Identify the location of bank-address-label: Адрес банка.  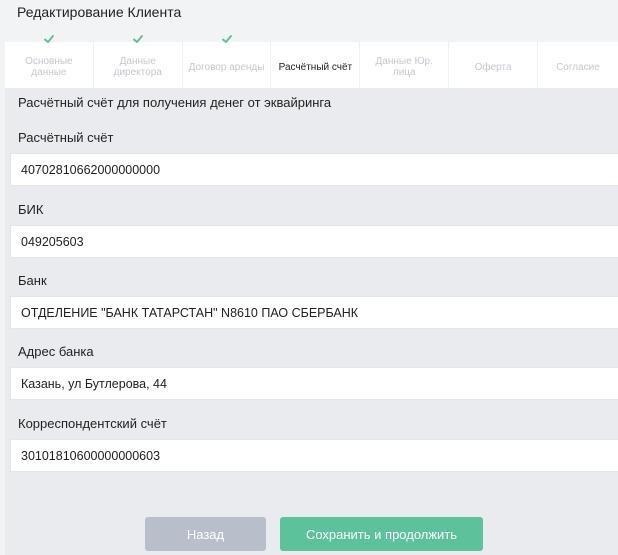
(56, 351).